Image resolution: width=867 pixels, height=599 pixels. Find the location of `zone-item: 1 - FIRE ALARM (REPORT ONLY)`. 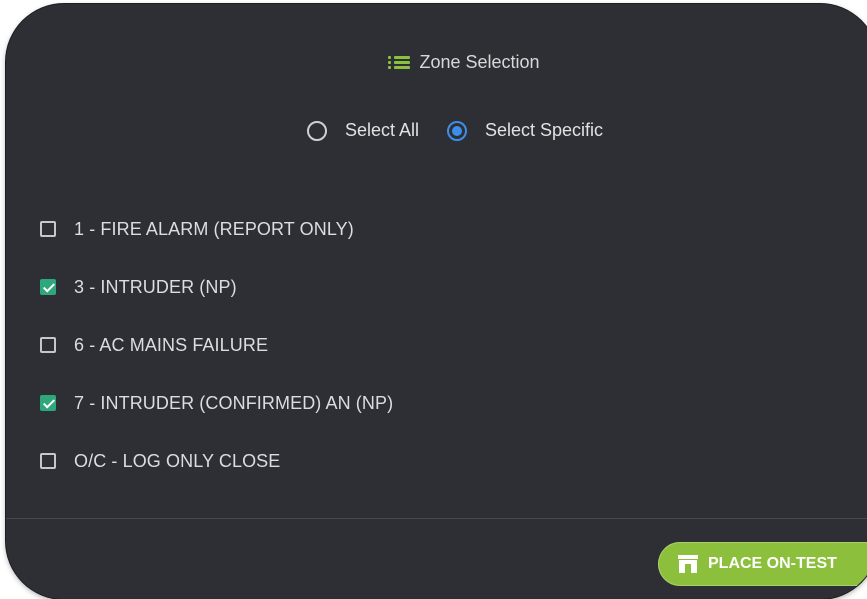

zone-item: 1 - FIRE ALARM (REPORT ONLY) is located at coordinates (216, 229).